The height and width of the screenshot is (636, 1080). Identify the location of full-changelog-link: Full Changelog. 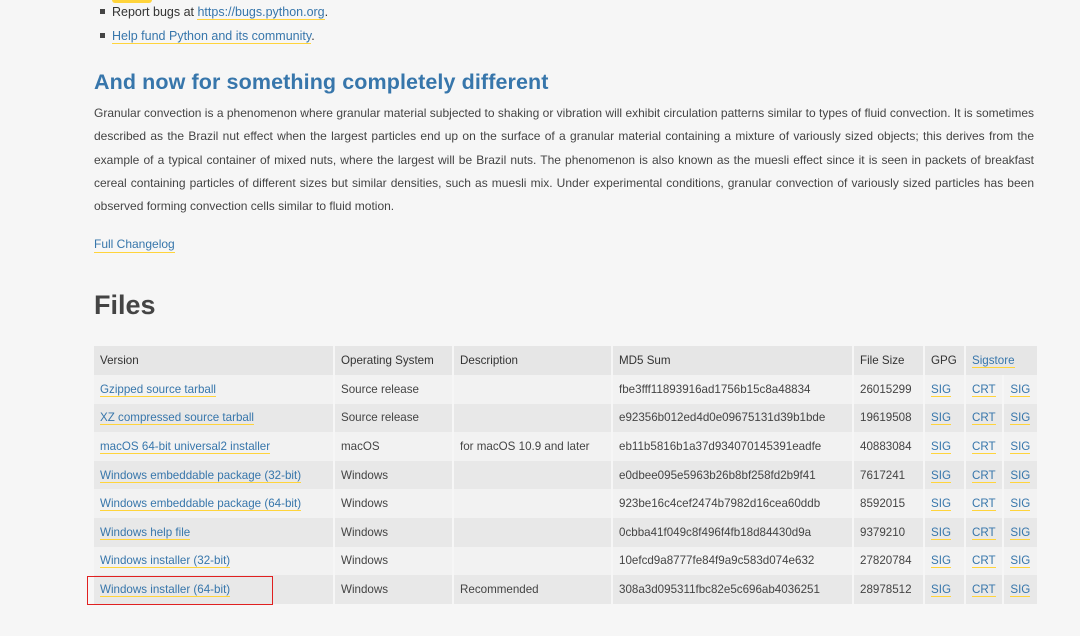
(134, 244).